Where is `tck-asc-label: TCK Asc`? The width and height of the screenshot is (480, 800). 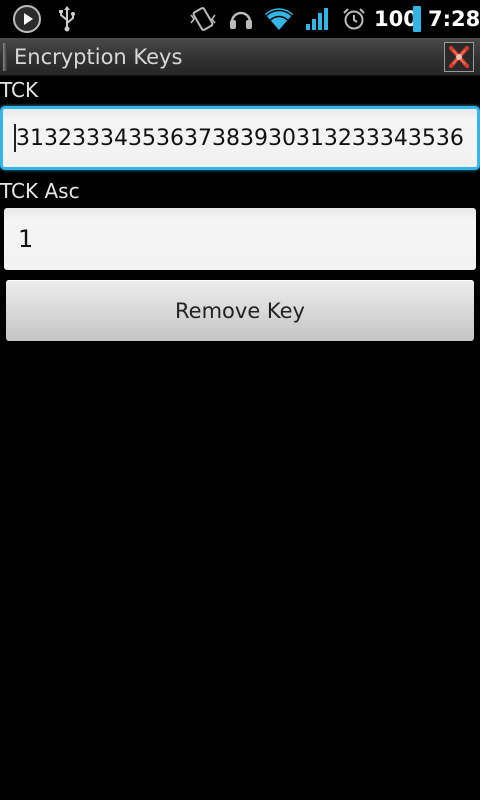
tck-asc-label: TCK Asc is located at coordinates (40, 191).